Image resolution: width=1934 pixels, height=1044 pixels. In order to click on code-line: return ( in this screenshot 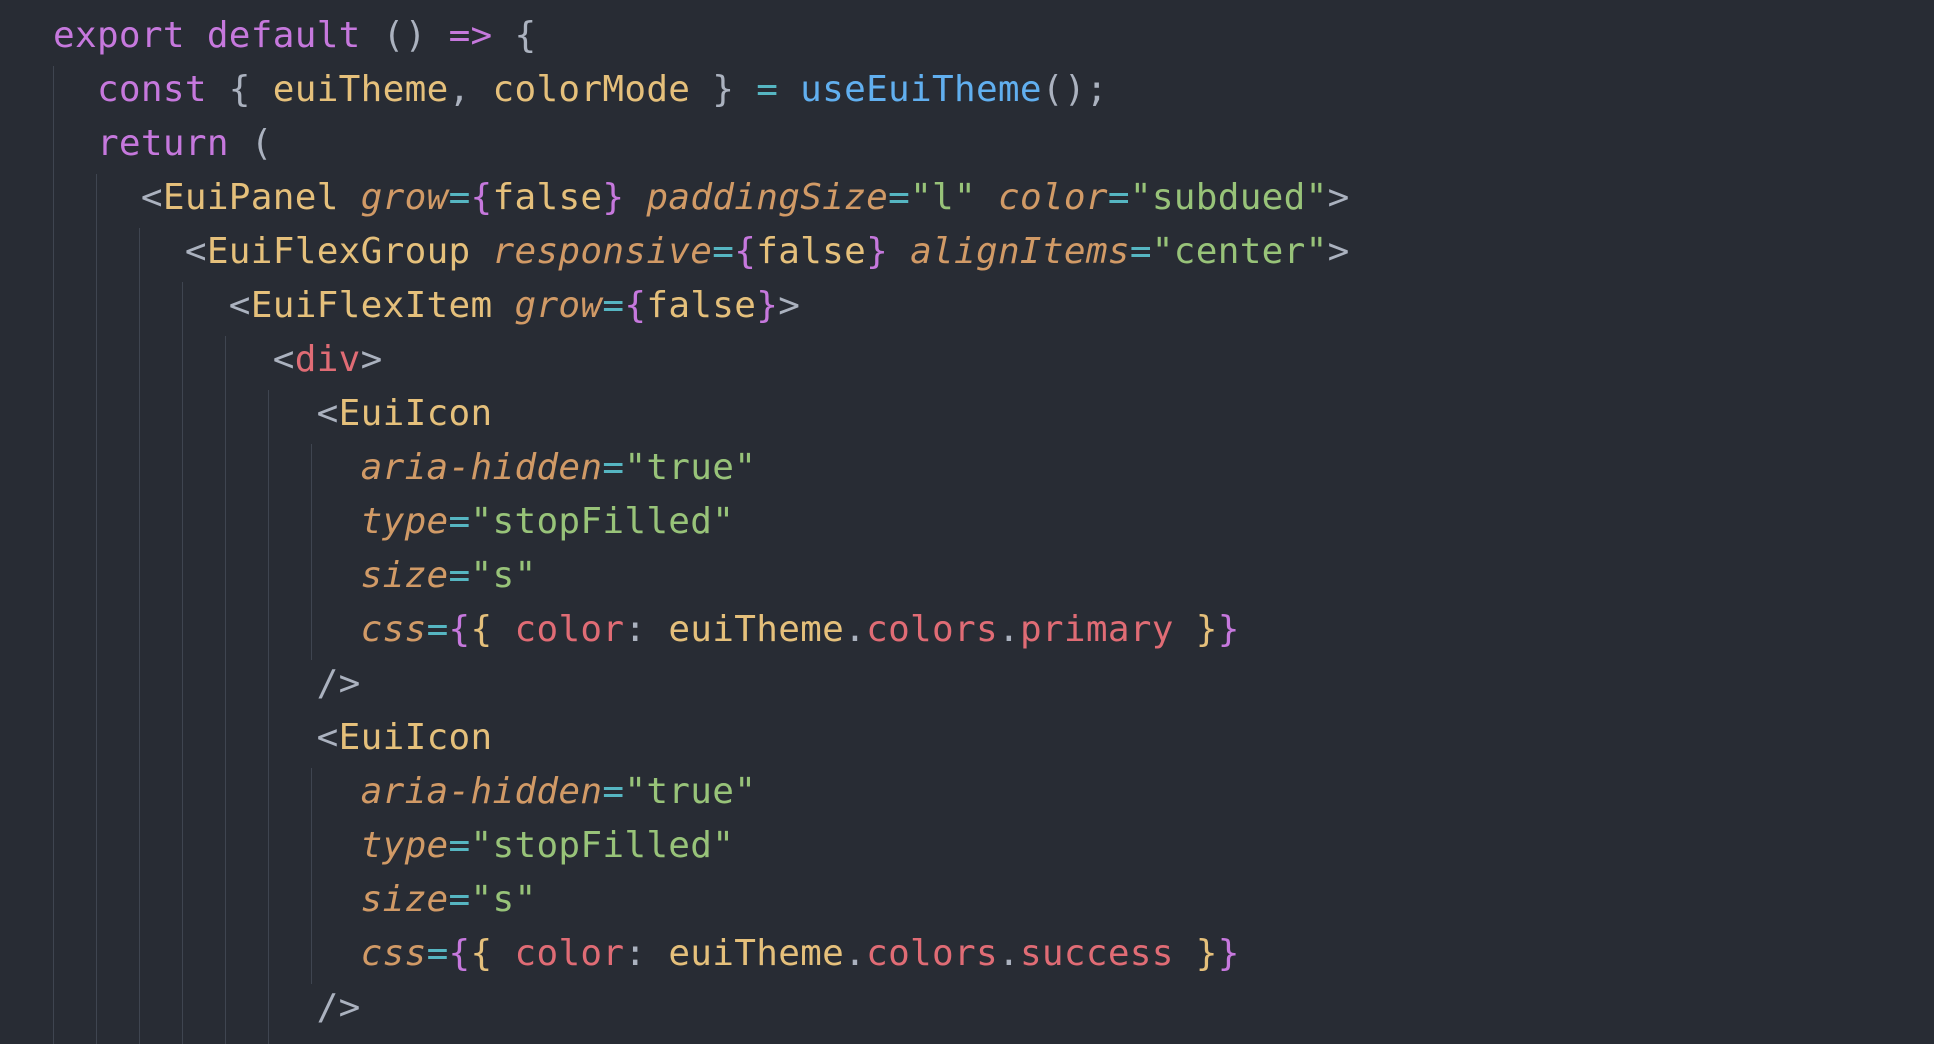, I will do `click(163, 144)`.